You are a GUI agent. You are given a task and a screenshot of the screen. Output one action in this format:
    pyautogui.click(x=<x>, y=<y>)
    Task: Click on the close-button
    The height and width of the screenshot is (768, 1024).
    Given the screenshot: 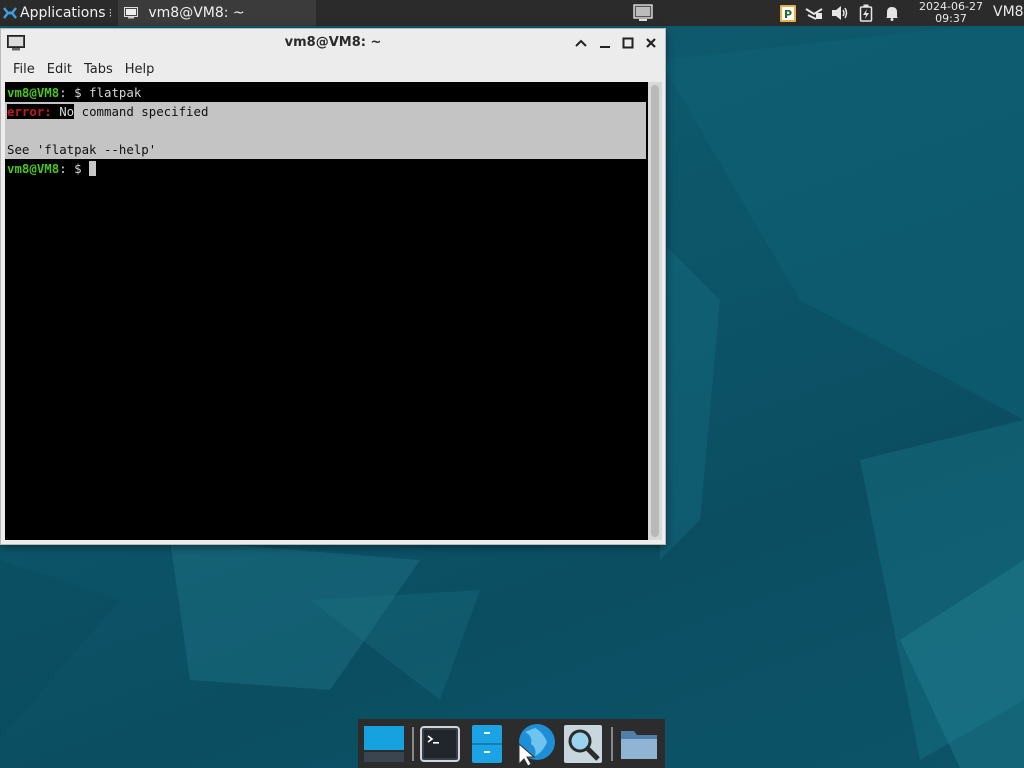 What is the action you would take?
    pyautogui.click(x=651, y=43)
    